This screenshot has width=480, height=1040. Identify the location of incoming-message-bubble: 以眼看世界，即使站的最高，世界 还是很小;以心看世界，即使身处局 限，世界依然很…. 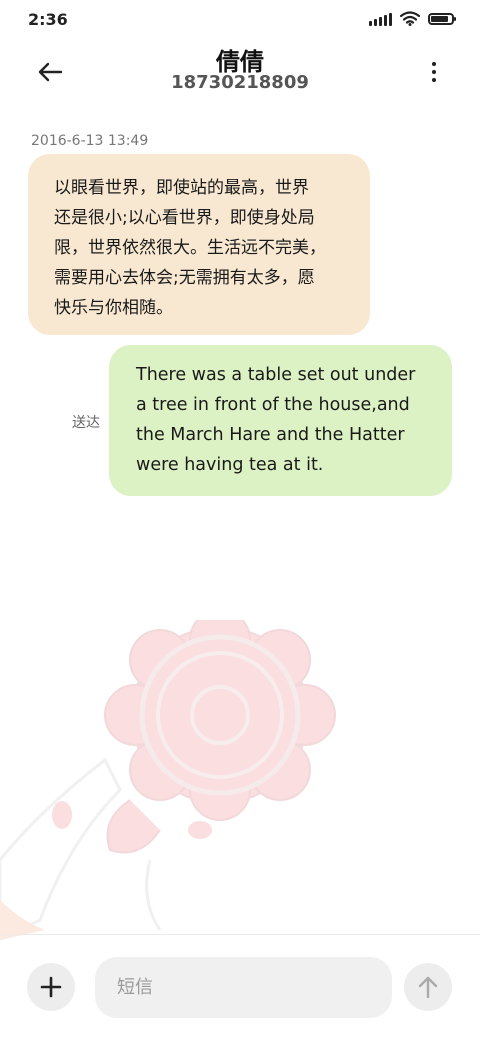
(199, 244).